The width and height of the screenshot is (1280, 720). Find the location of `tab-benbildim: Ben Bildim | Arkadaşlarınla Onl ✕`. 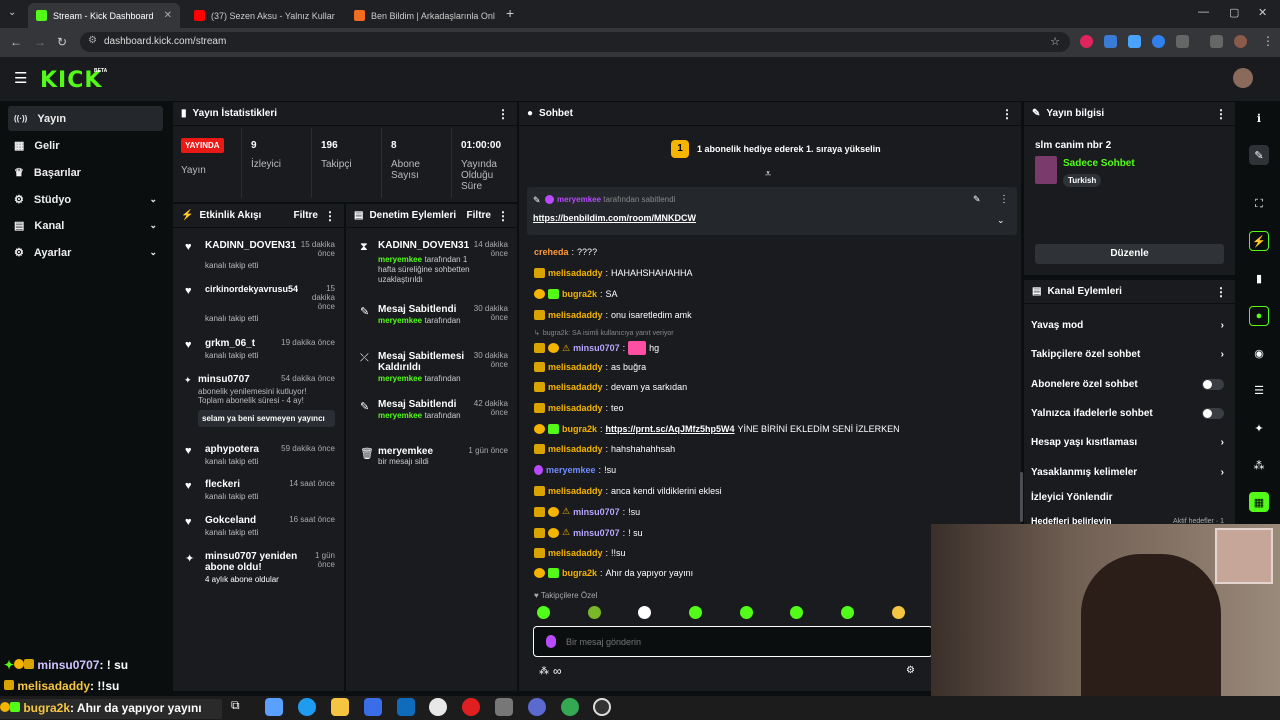

tab-benbildim: Ben Bildim | Arkadaşlarınla Onl ✕ is located at coordinates (422, 15).